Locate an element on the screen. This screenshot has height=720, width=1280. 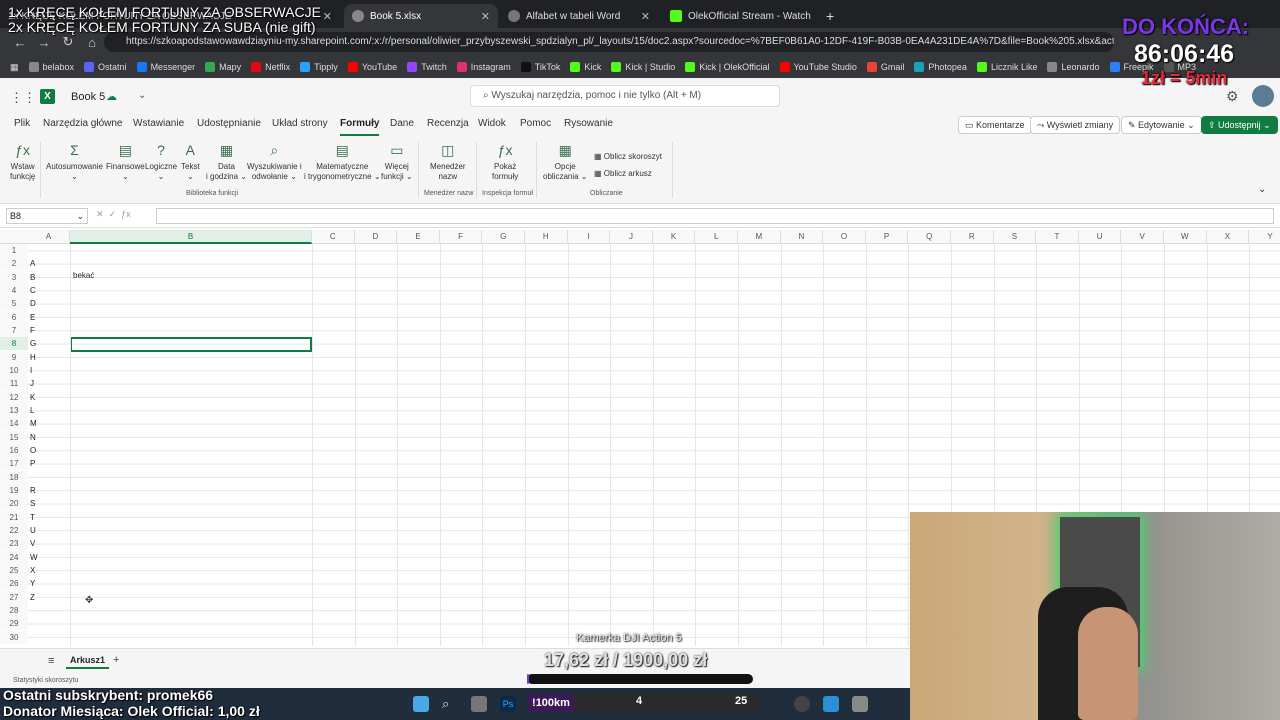
row-header: 8 is located at coordinates (14, 344).